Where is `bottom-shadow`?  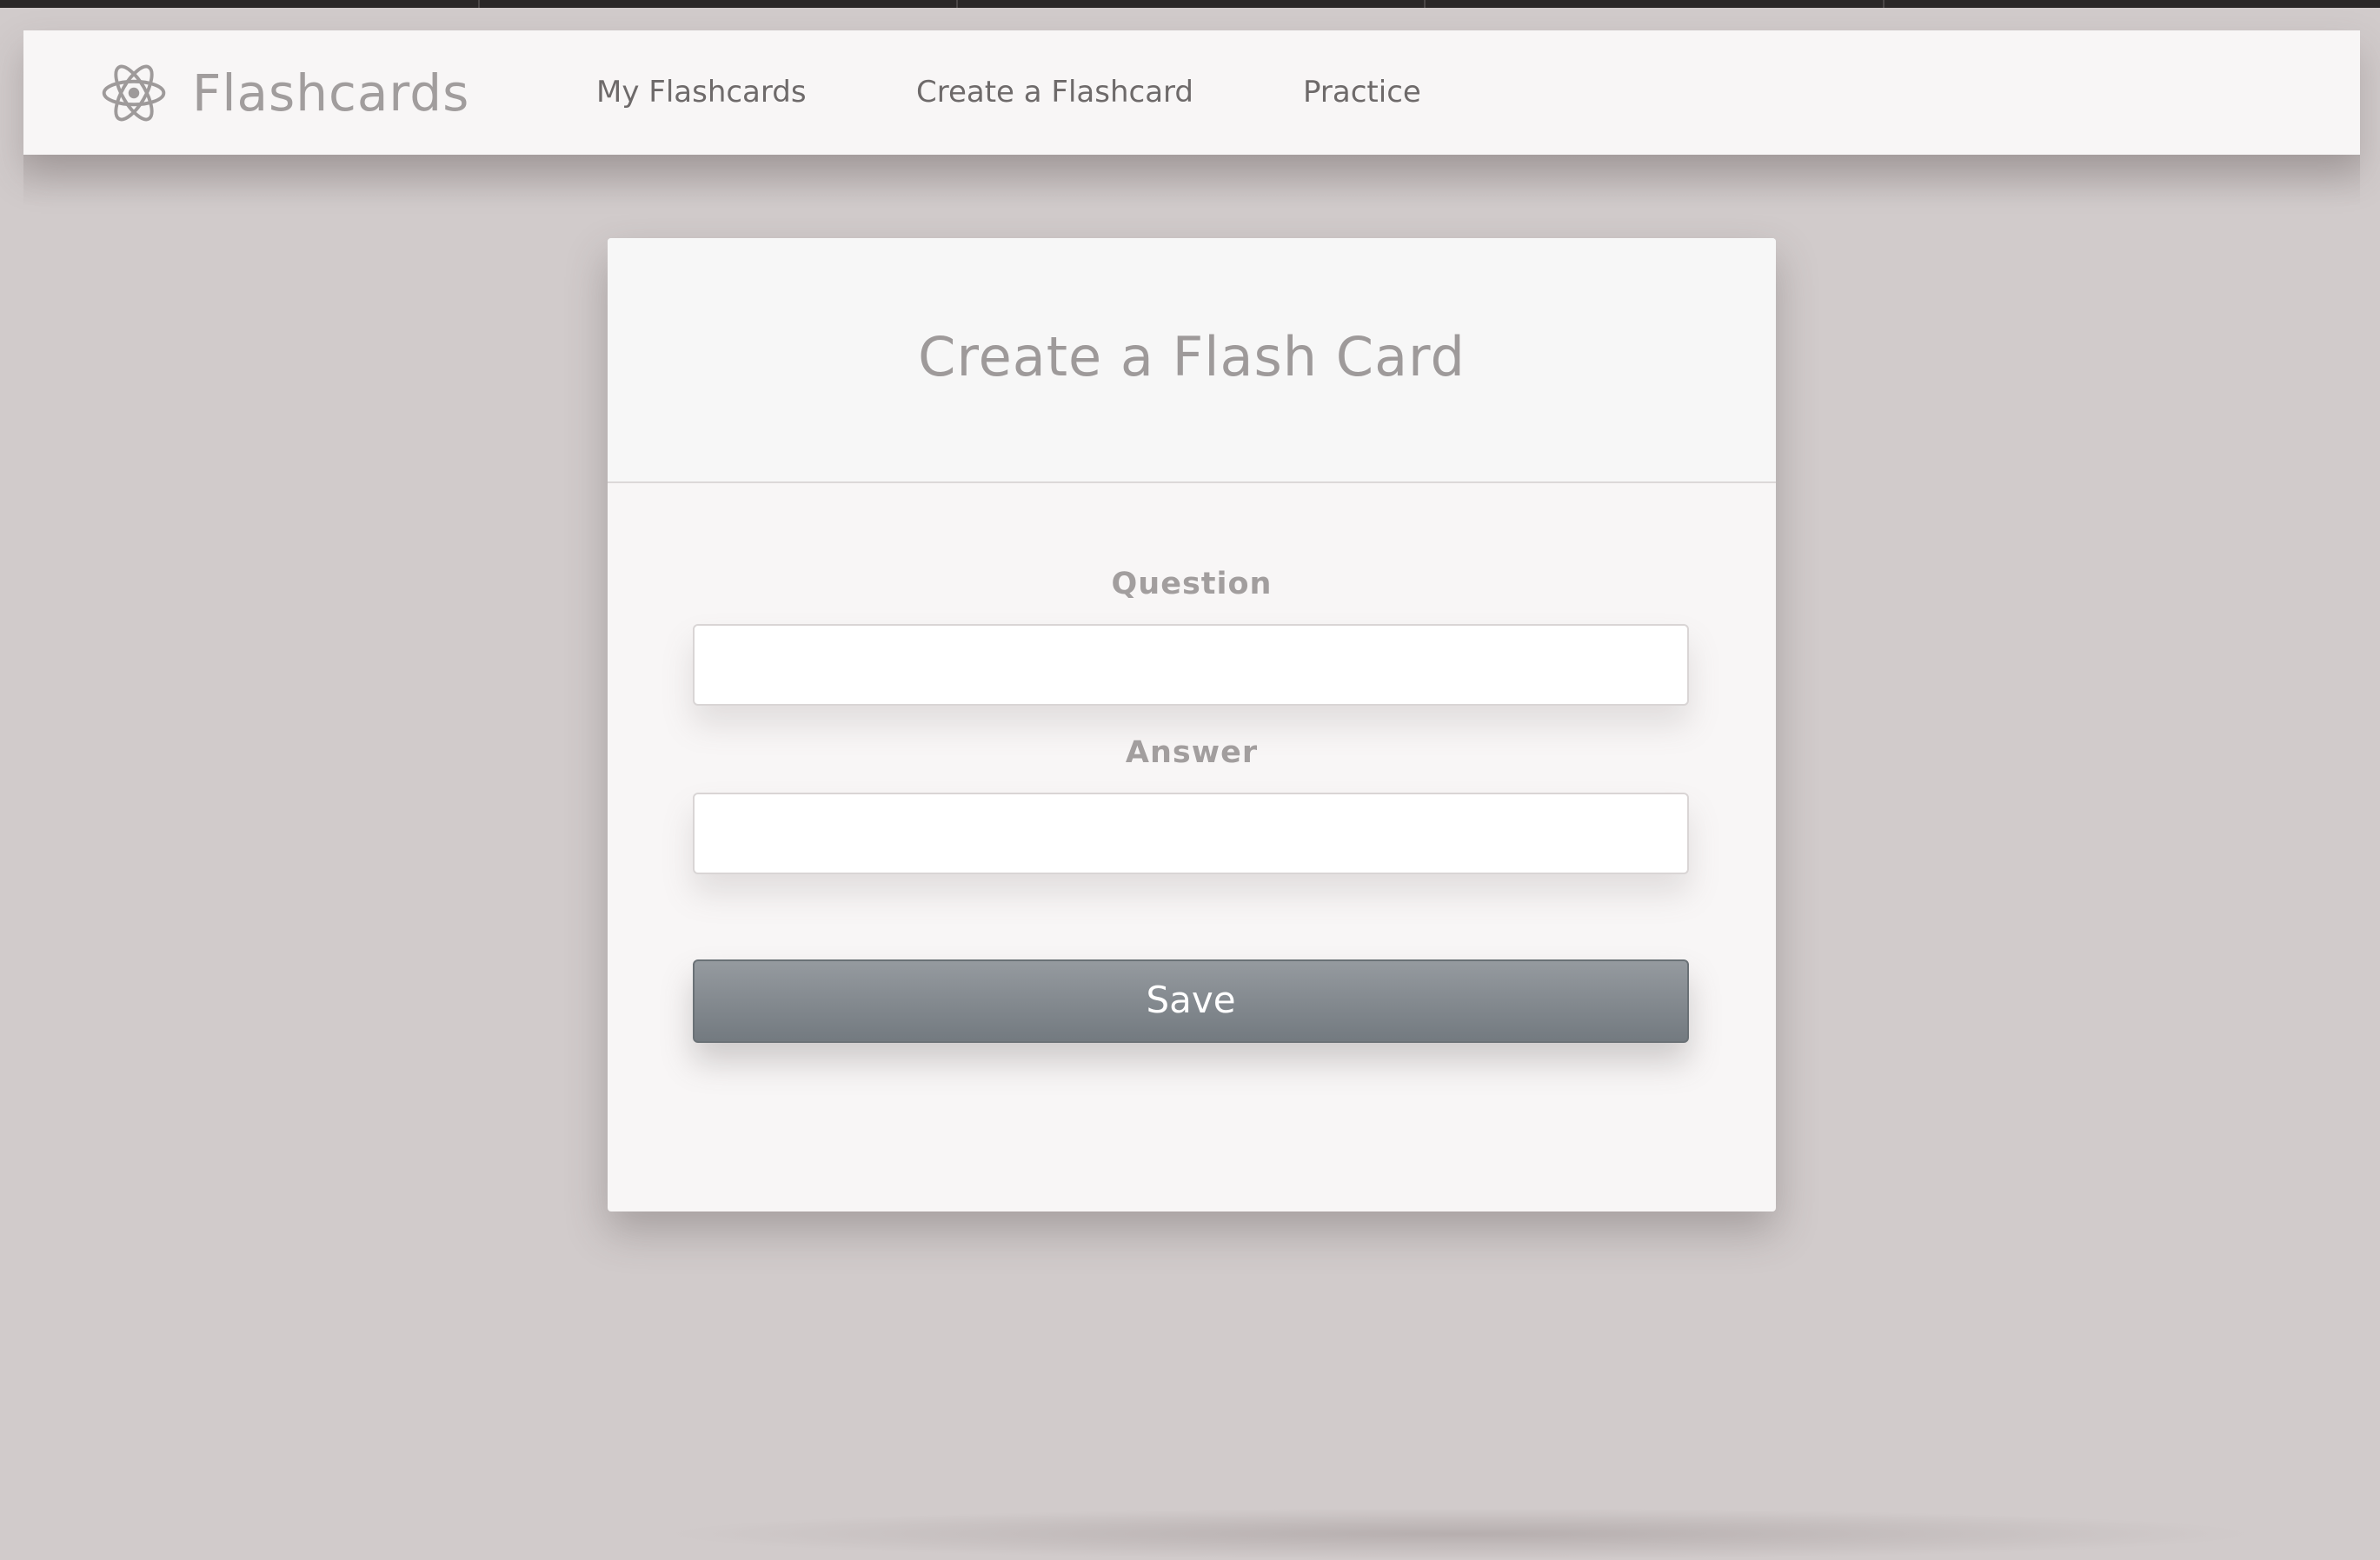 bottom-shadow is located at coordinates (1460, 1534).